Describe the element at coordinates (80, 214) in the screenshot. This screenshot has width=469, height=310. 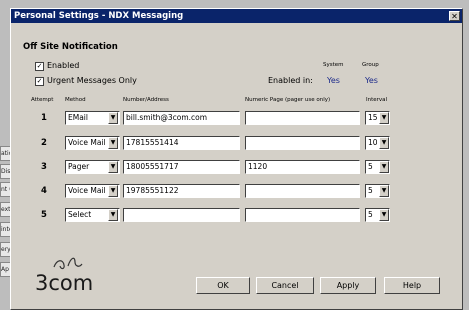
I see `method-value: Select` at that location.